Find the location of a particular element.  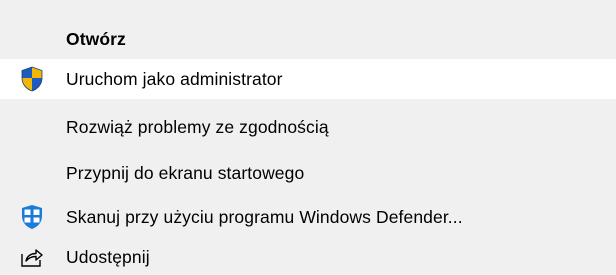

menu-item-label: Udostępnij is located at coordinates (108, 256).